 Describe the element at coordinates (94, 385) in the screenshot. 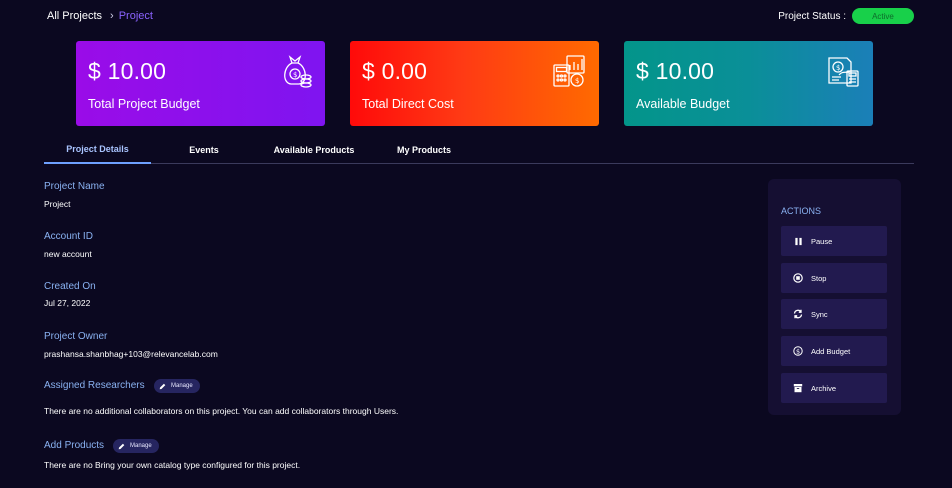

I see `assigned-researchers-label: Assigned Researchers` at that location.